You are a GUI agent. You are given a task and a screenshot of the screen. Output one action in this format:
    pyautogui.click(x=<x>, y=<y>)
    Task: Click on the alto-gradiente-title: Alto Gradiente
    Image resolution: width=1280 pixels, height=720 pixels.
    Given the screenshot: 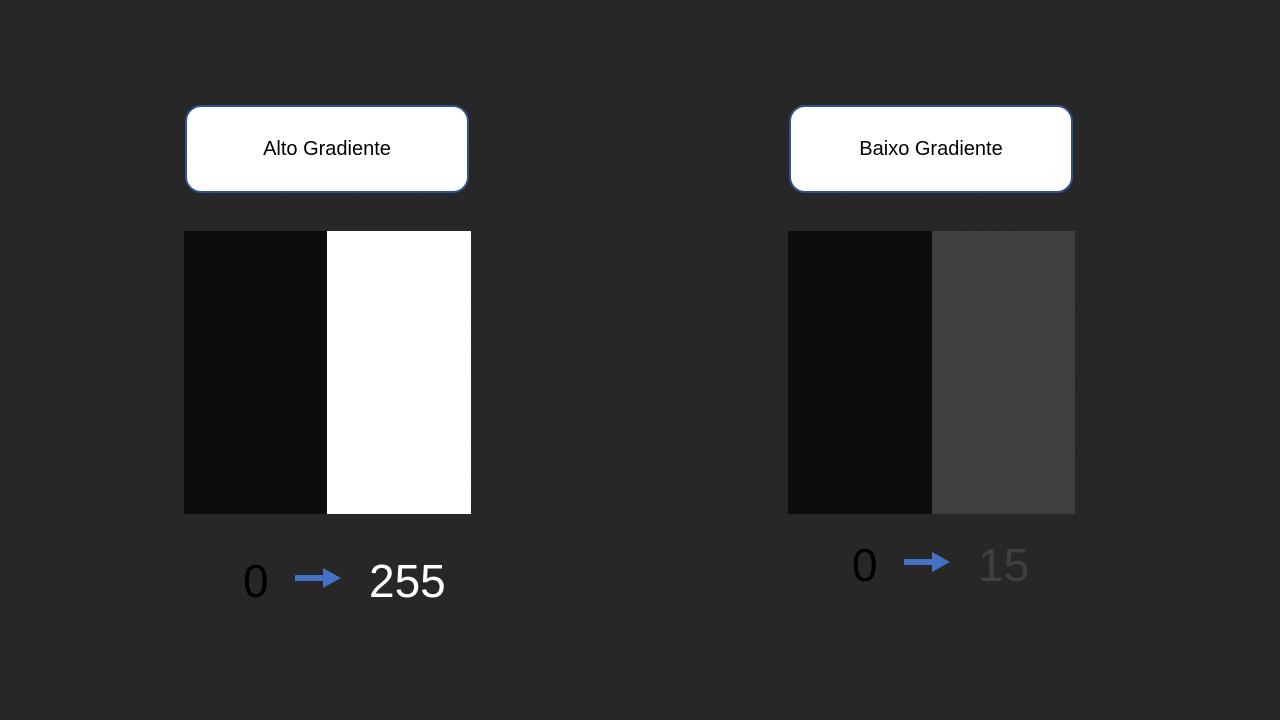 What is the action you would take?
    pyautogui.click(x=327, y=148)
    